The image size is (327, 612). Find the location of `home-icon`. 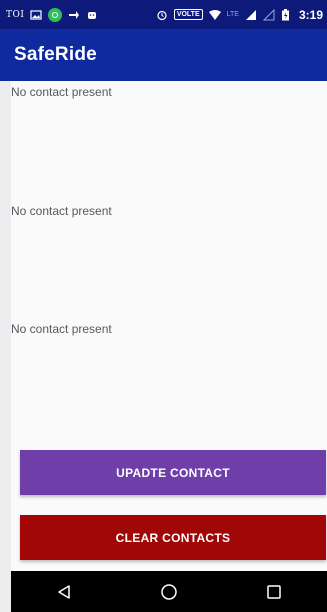

home-icon is located at coordinates (169, 592).